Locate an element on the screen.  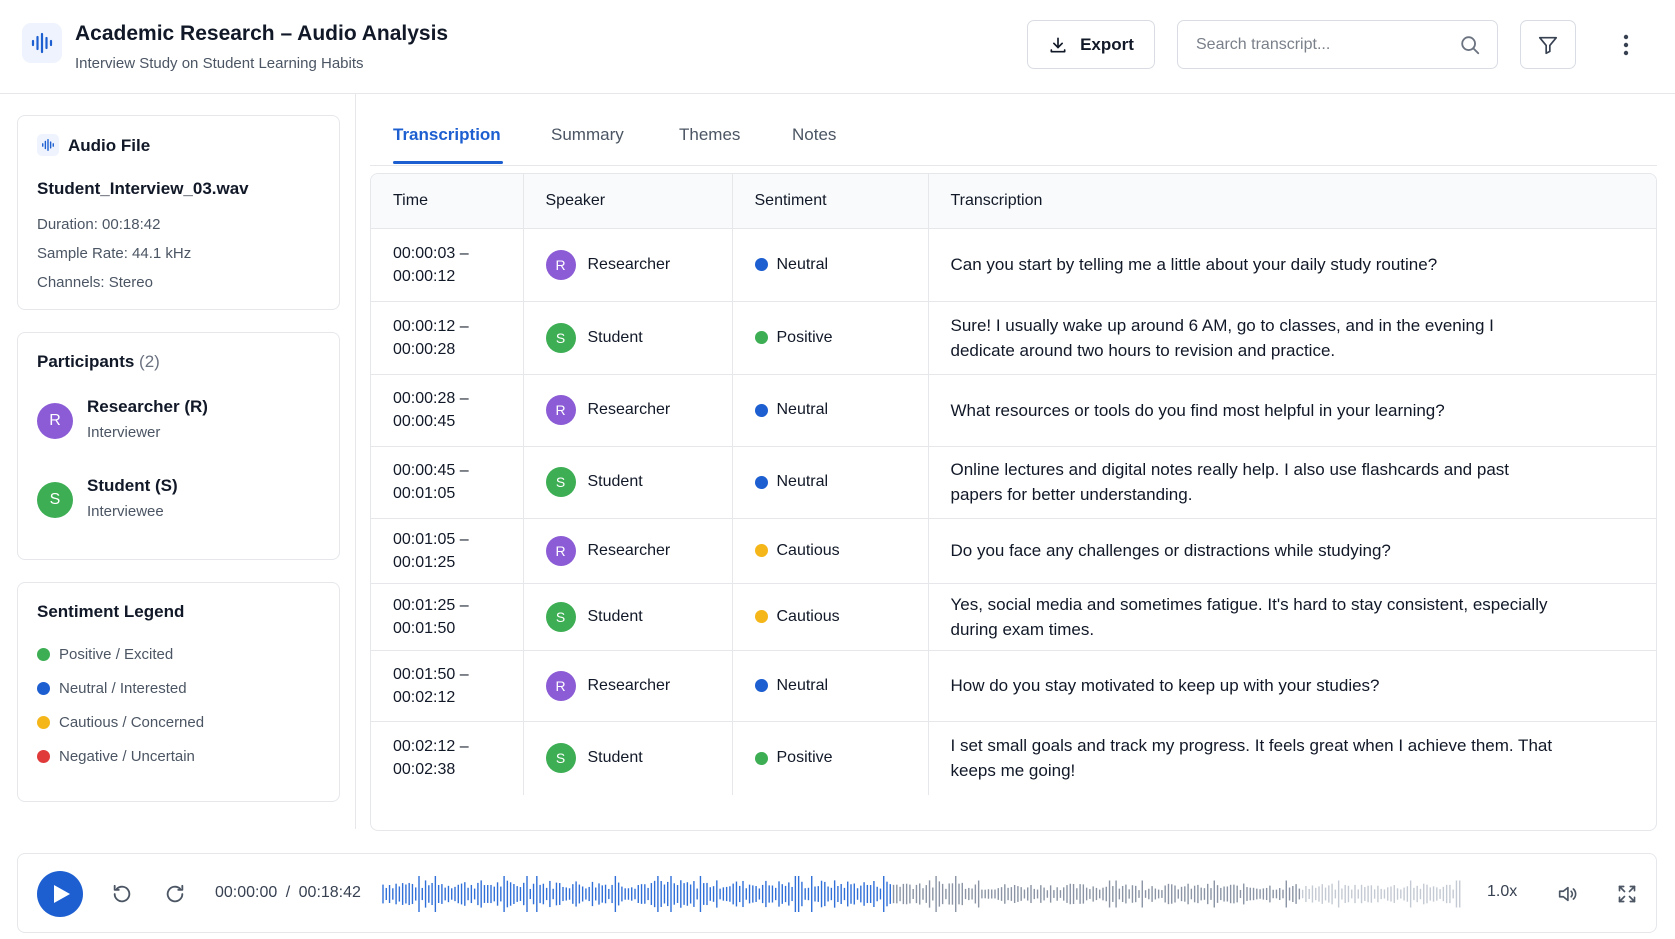
more-options-button is located at coordinates (1626, 45).